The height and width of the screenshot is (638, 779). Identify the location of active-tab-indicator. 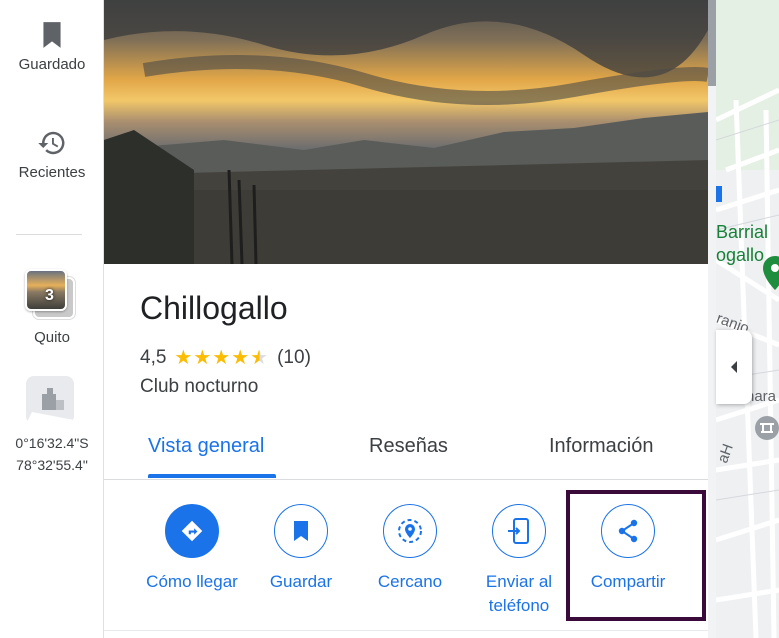
(212, 476).